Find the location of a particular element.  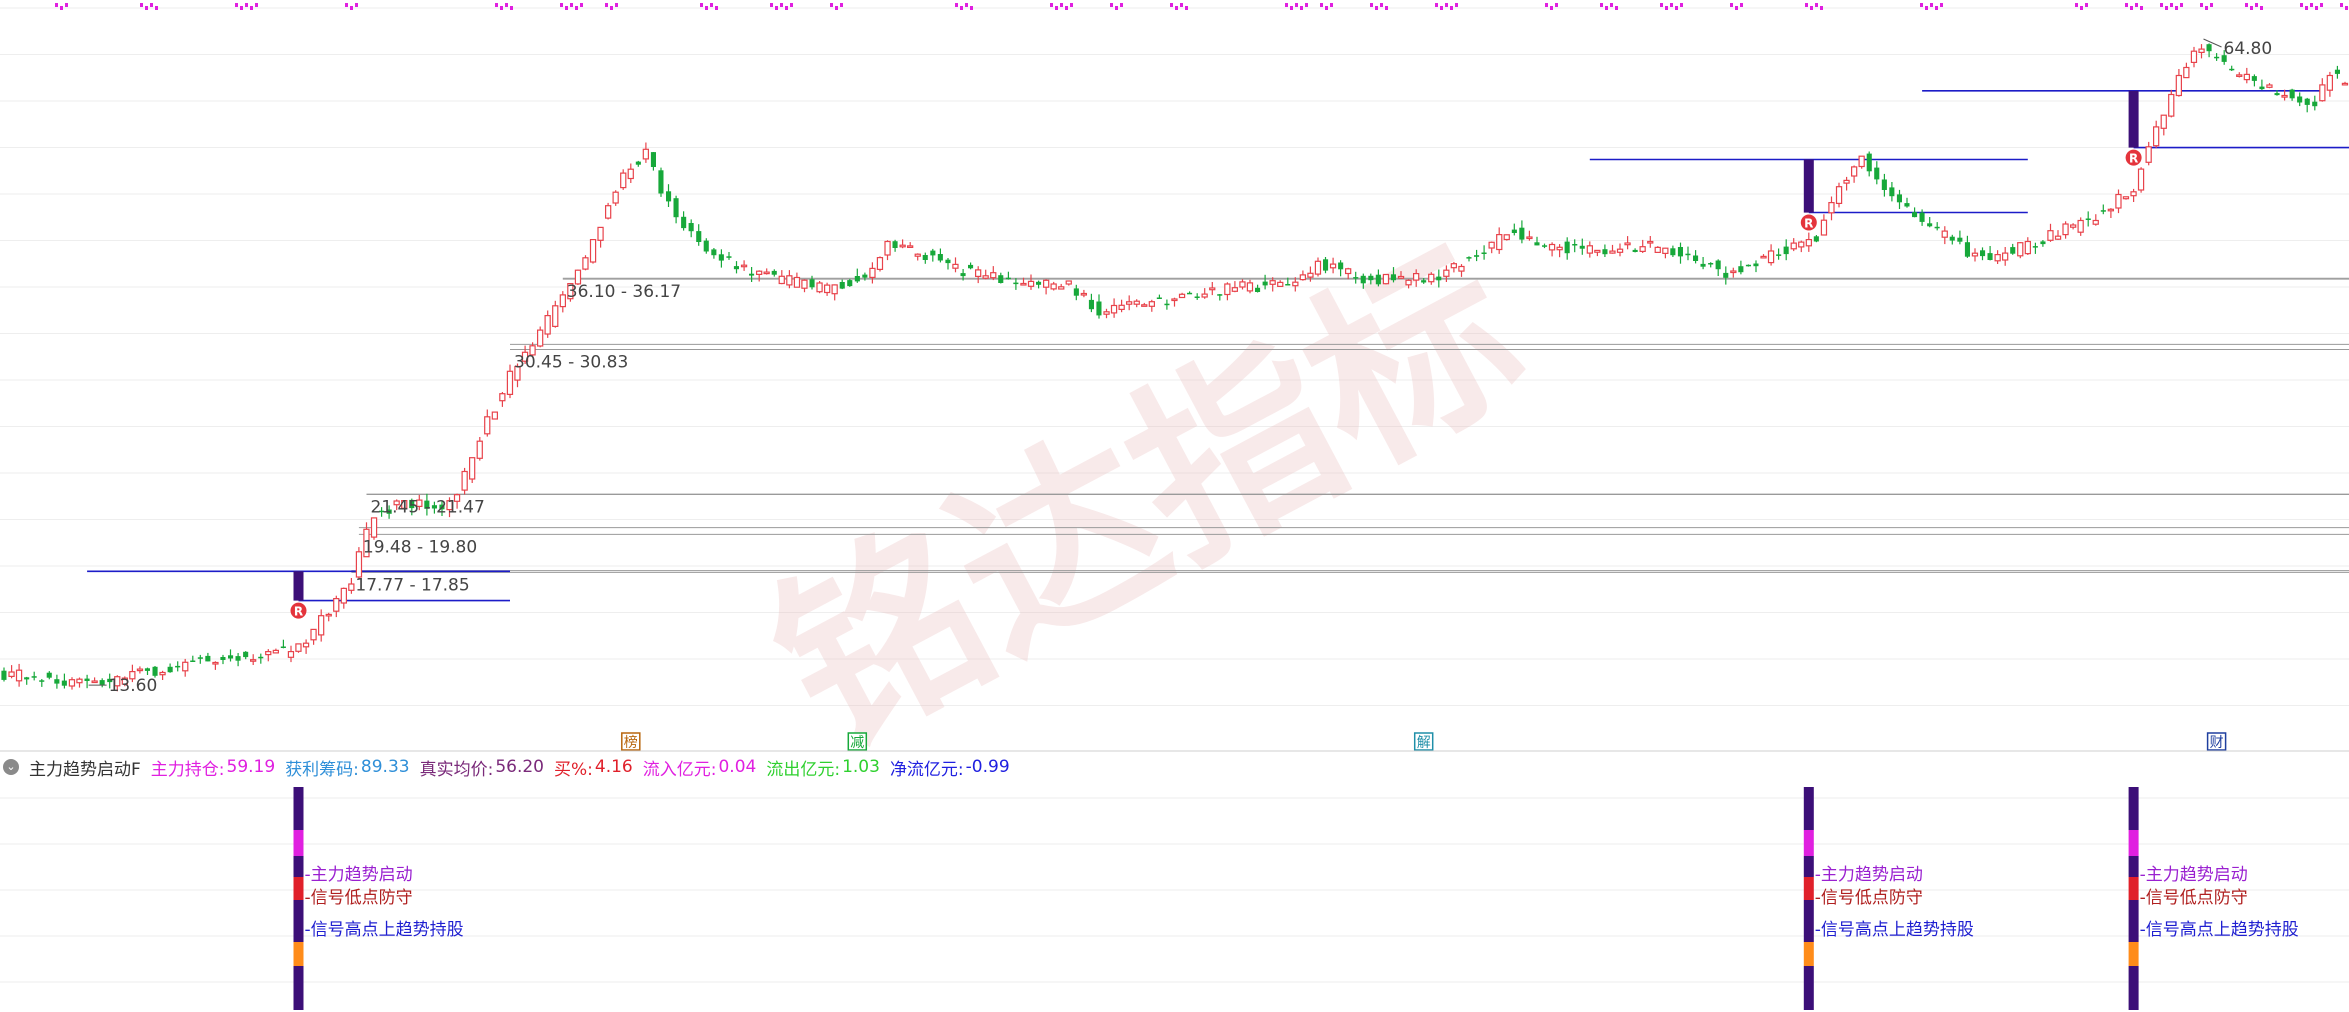

event-marker-text: 榜 is located at coordinates (631, 742).